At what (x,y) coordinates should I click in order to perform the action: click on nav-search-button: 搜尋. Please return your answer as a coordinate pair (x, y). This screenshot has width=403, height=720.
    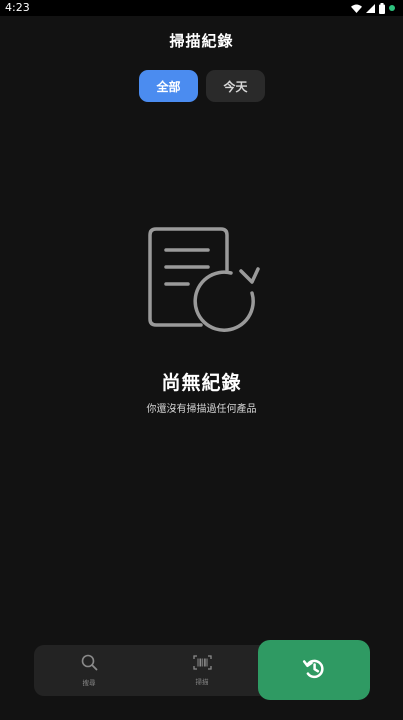
    Looking at the image, I should click on (89, 670).